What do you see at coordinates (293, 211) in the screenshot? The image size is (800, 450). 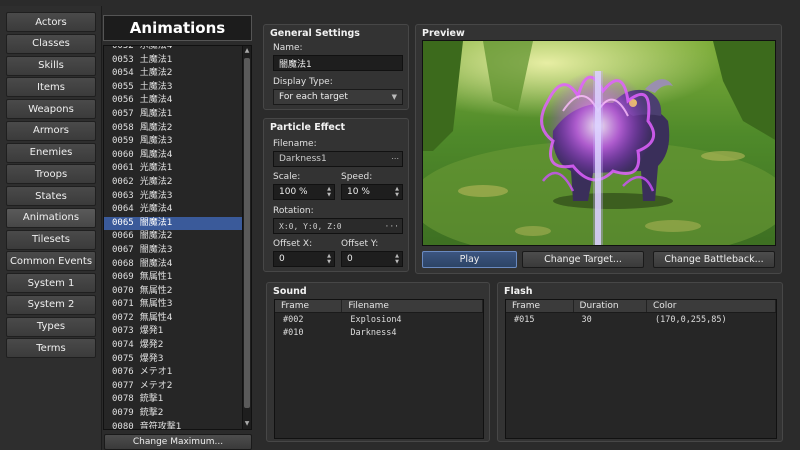 I see `rotation-label: Rotation:` at bounding box center [293, 211].